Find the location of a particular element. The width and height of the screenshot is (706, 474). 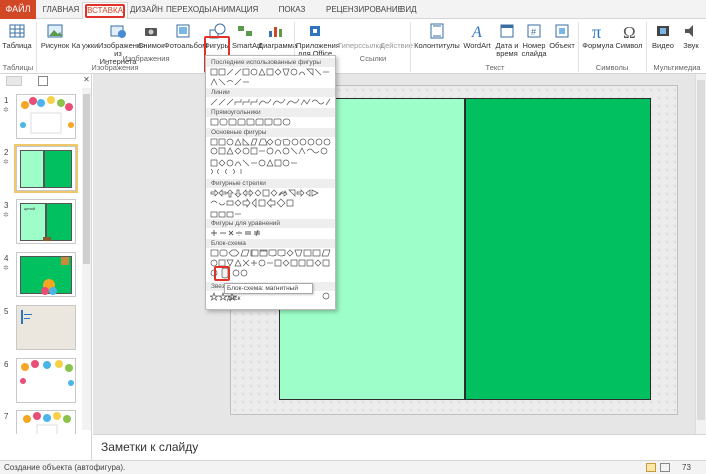

smartart-icon is located at coordinates (245, 31).